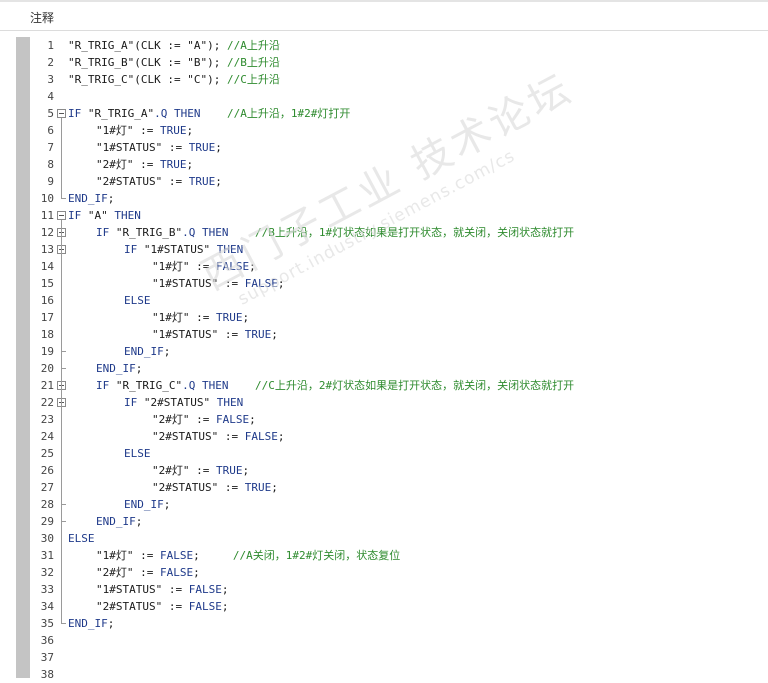  Describe the element at coordinates (204, 419) in the screenshot. I see `code-text: "2#灯" := FALSE;` at that location.